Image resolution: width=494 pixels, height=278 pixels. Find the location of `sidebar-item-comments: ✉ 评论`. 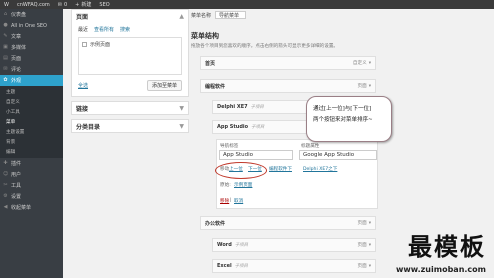

sidebar-item-comments: ✉ 评论 is located at coordinates (31, 69).